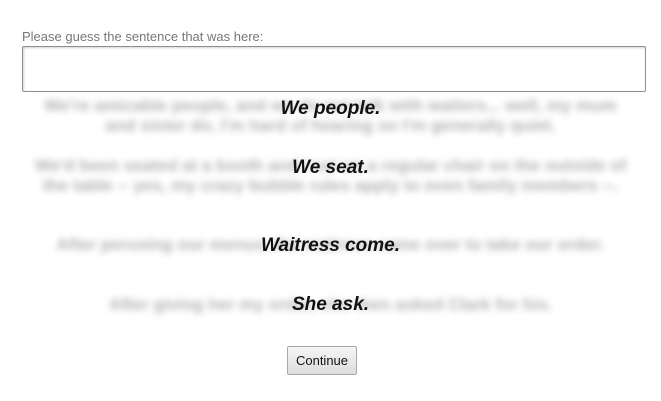 The width and height of the screenshot is (661, 401). Describe the element at coordinates (322, 360) in the screenshot. I see `continue-button: Continue` at that location.